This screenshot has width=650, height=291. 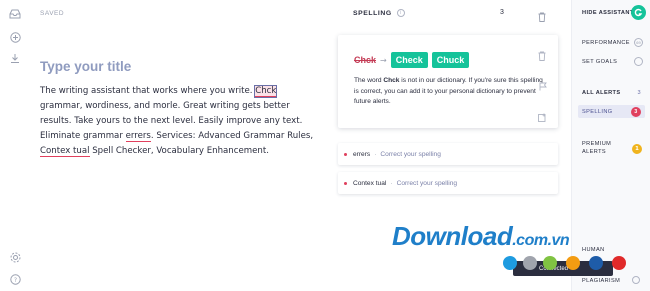 What do you see at coordinates (636, 111) in the screenshot?
I see `spelling-count-badge: 3` at bounding box center [636, 111].